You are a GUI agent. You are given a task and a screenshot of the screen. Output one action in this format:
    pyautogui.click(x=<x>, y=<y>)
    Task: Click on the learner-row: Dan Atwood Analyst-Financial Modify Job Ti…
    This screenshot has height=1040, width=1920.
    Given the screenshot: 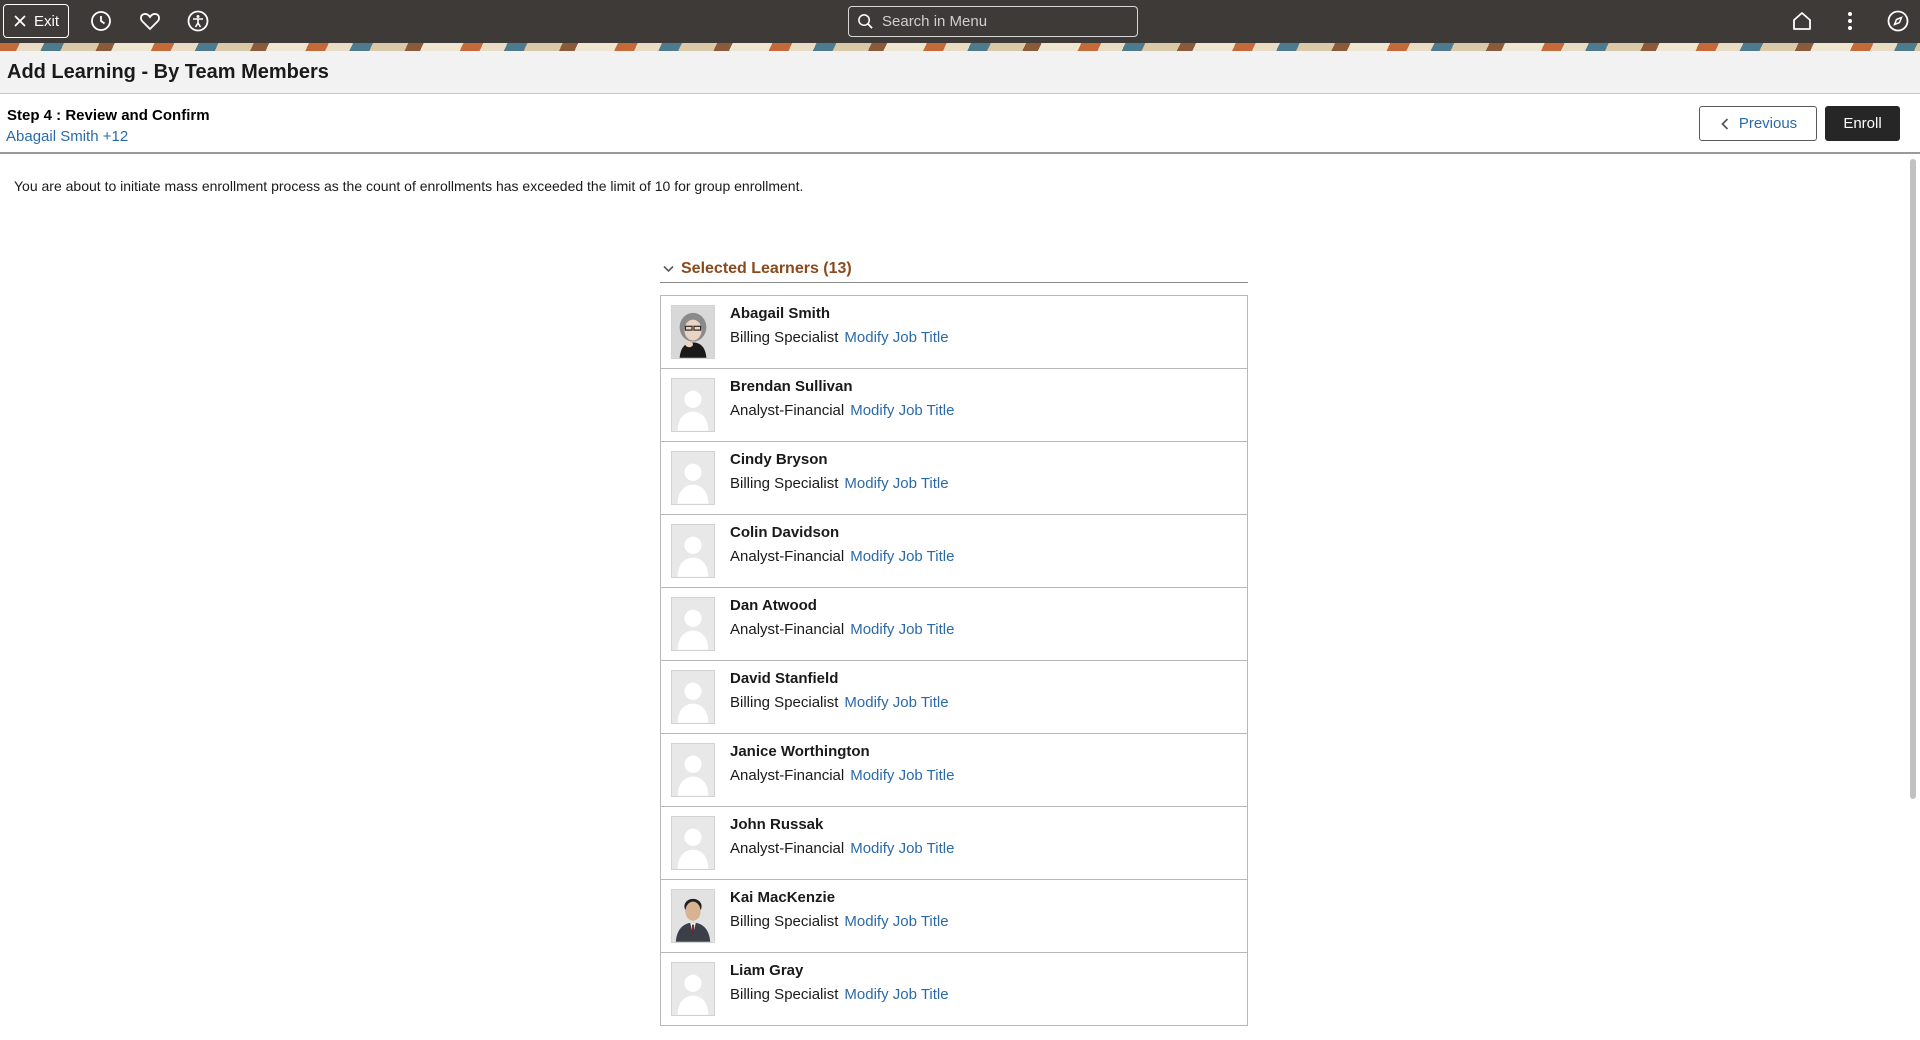 What is the action you would take?
    pyautogui.click(x=954, y=624)
    